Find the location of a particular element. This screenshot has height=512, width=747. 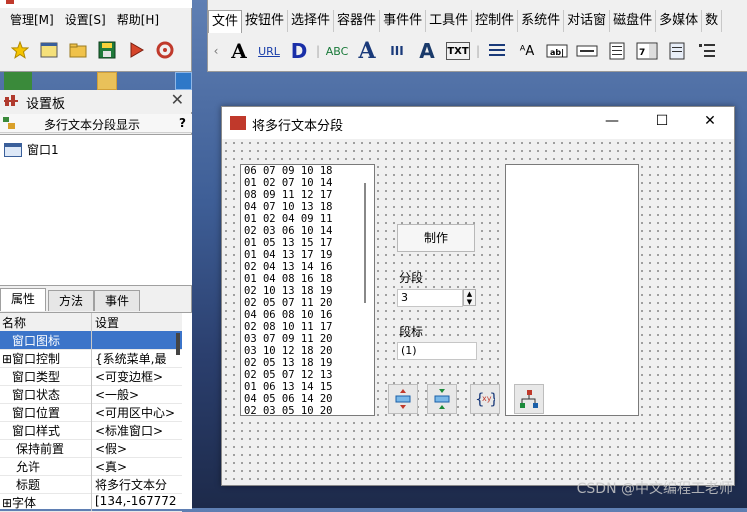

tab-system: 系统件 is located at coordinates (541, 21).